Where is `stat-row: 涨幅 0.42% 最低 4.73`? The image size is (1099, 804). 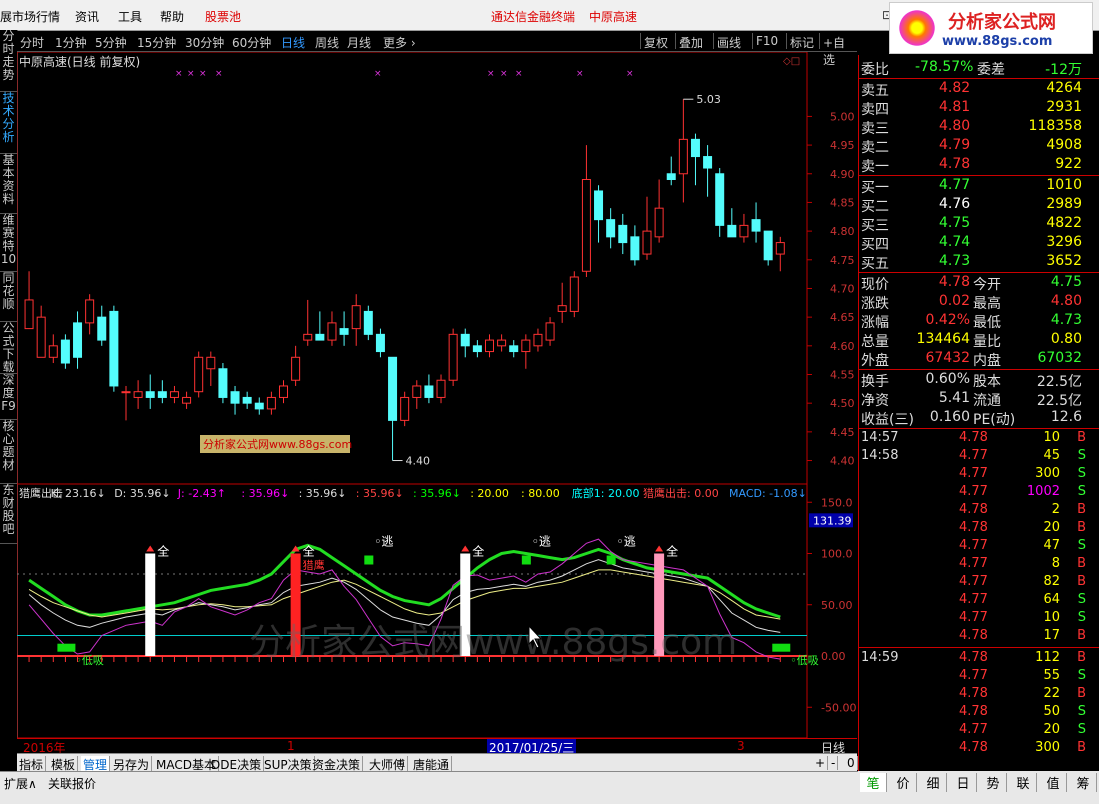 stat-row: 涨幅 0.42% 最低 4.73 is located at coordinates (979, 321).